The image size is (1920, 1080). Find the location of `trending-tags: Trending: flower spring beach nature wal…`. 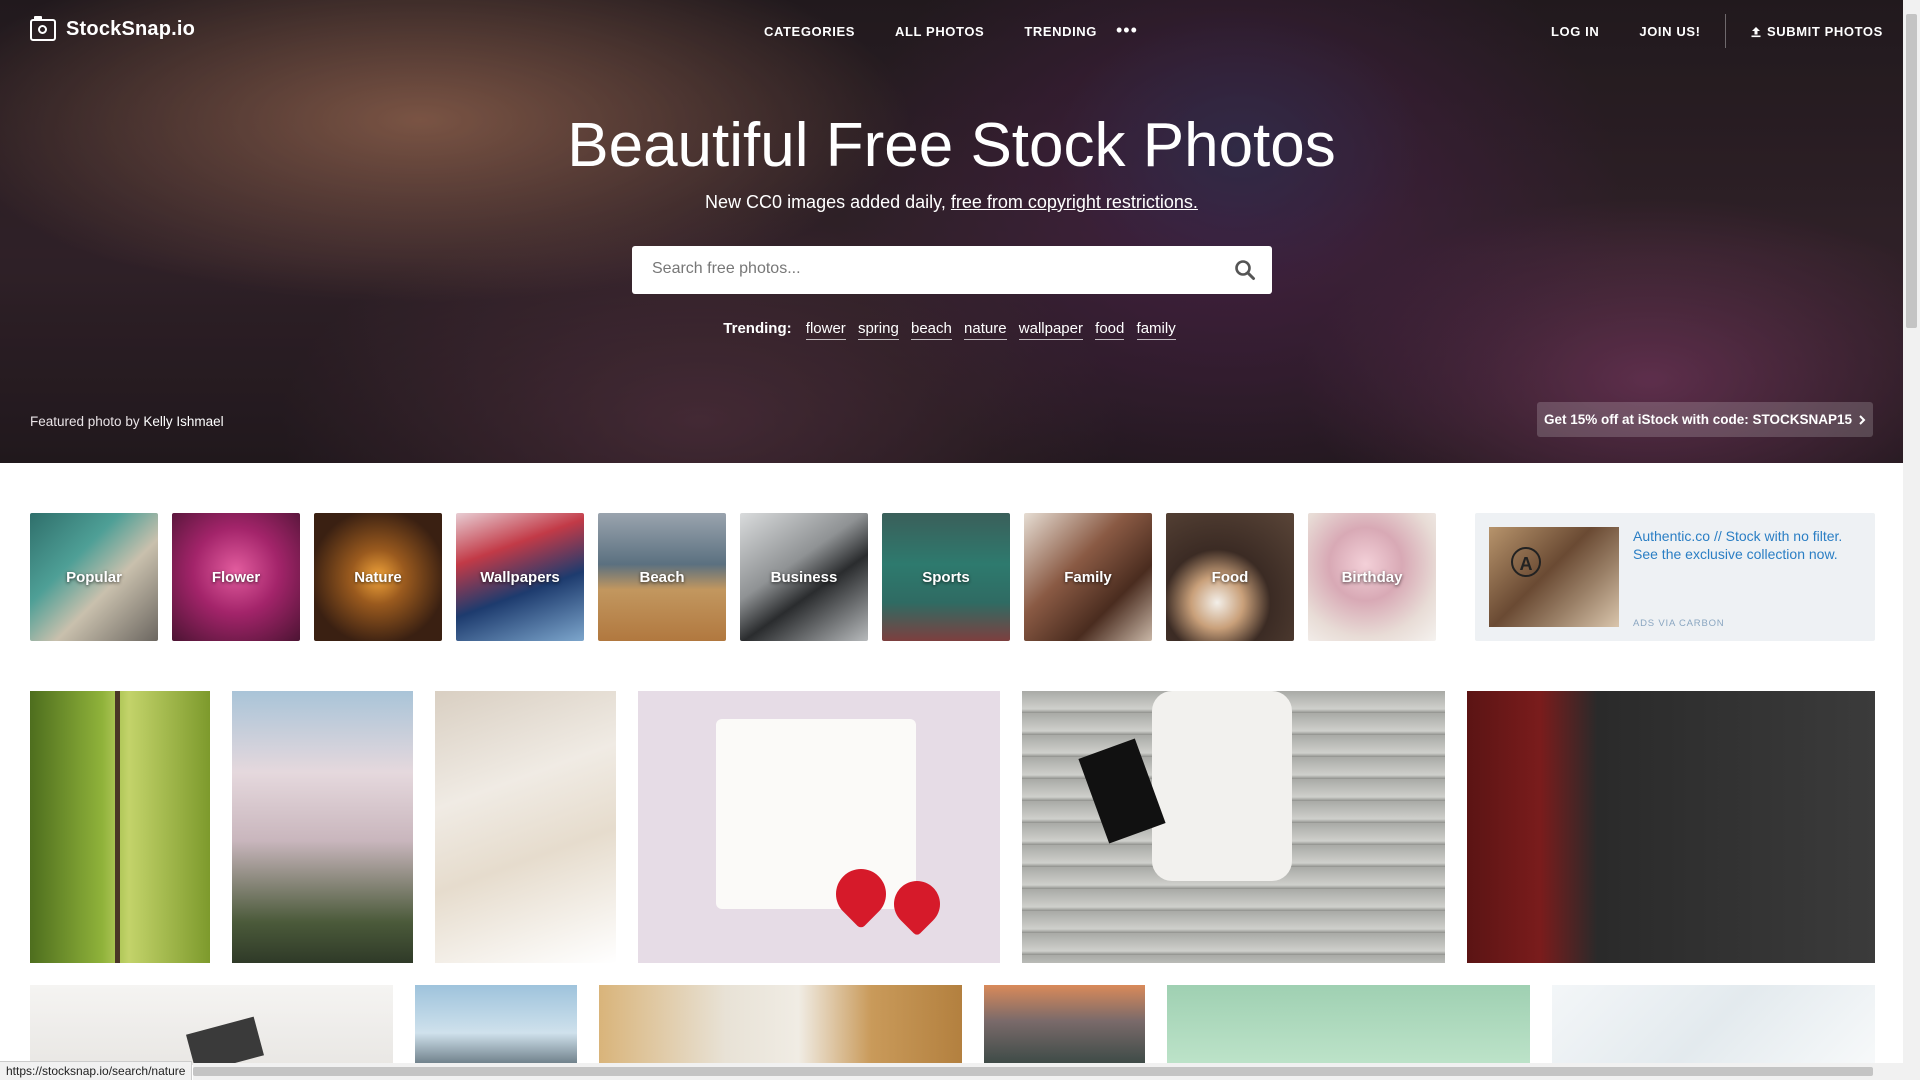

trending-tags: Trending: flower spring beach nature wal… is located at coordinates (951, 330).